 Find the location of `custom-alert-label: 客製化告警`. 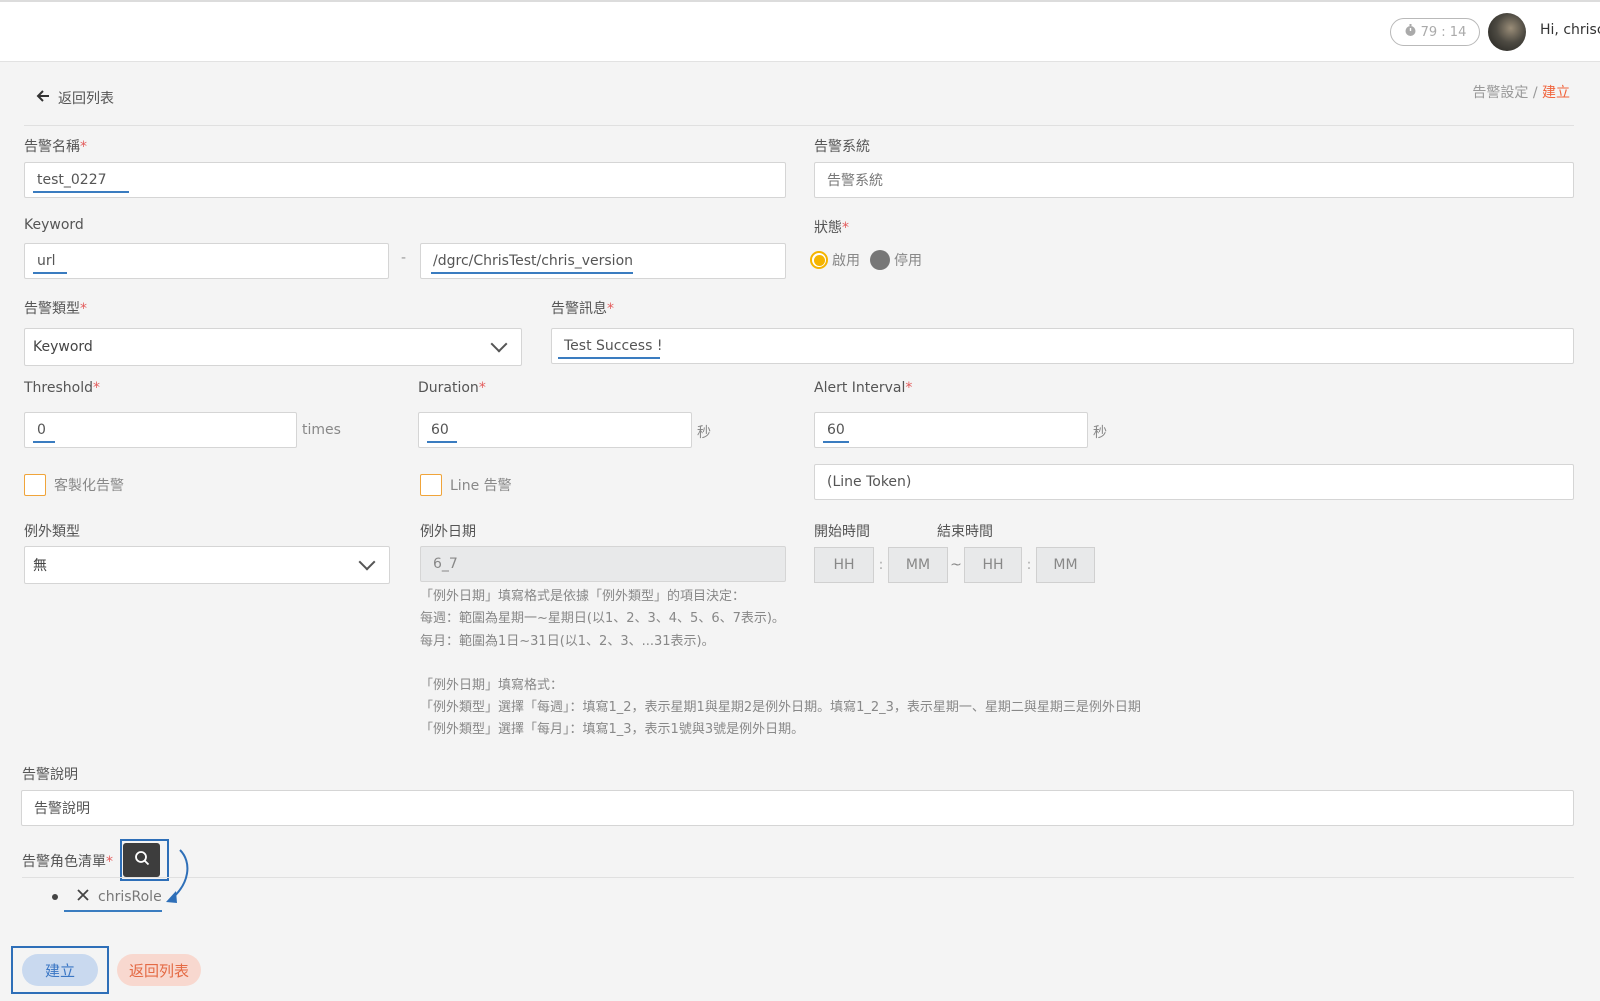

custom-alert-label: 客製化告警 is located at coordinates (89, 486).